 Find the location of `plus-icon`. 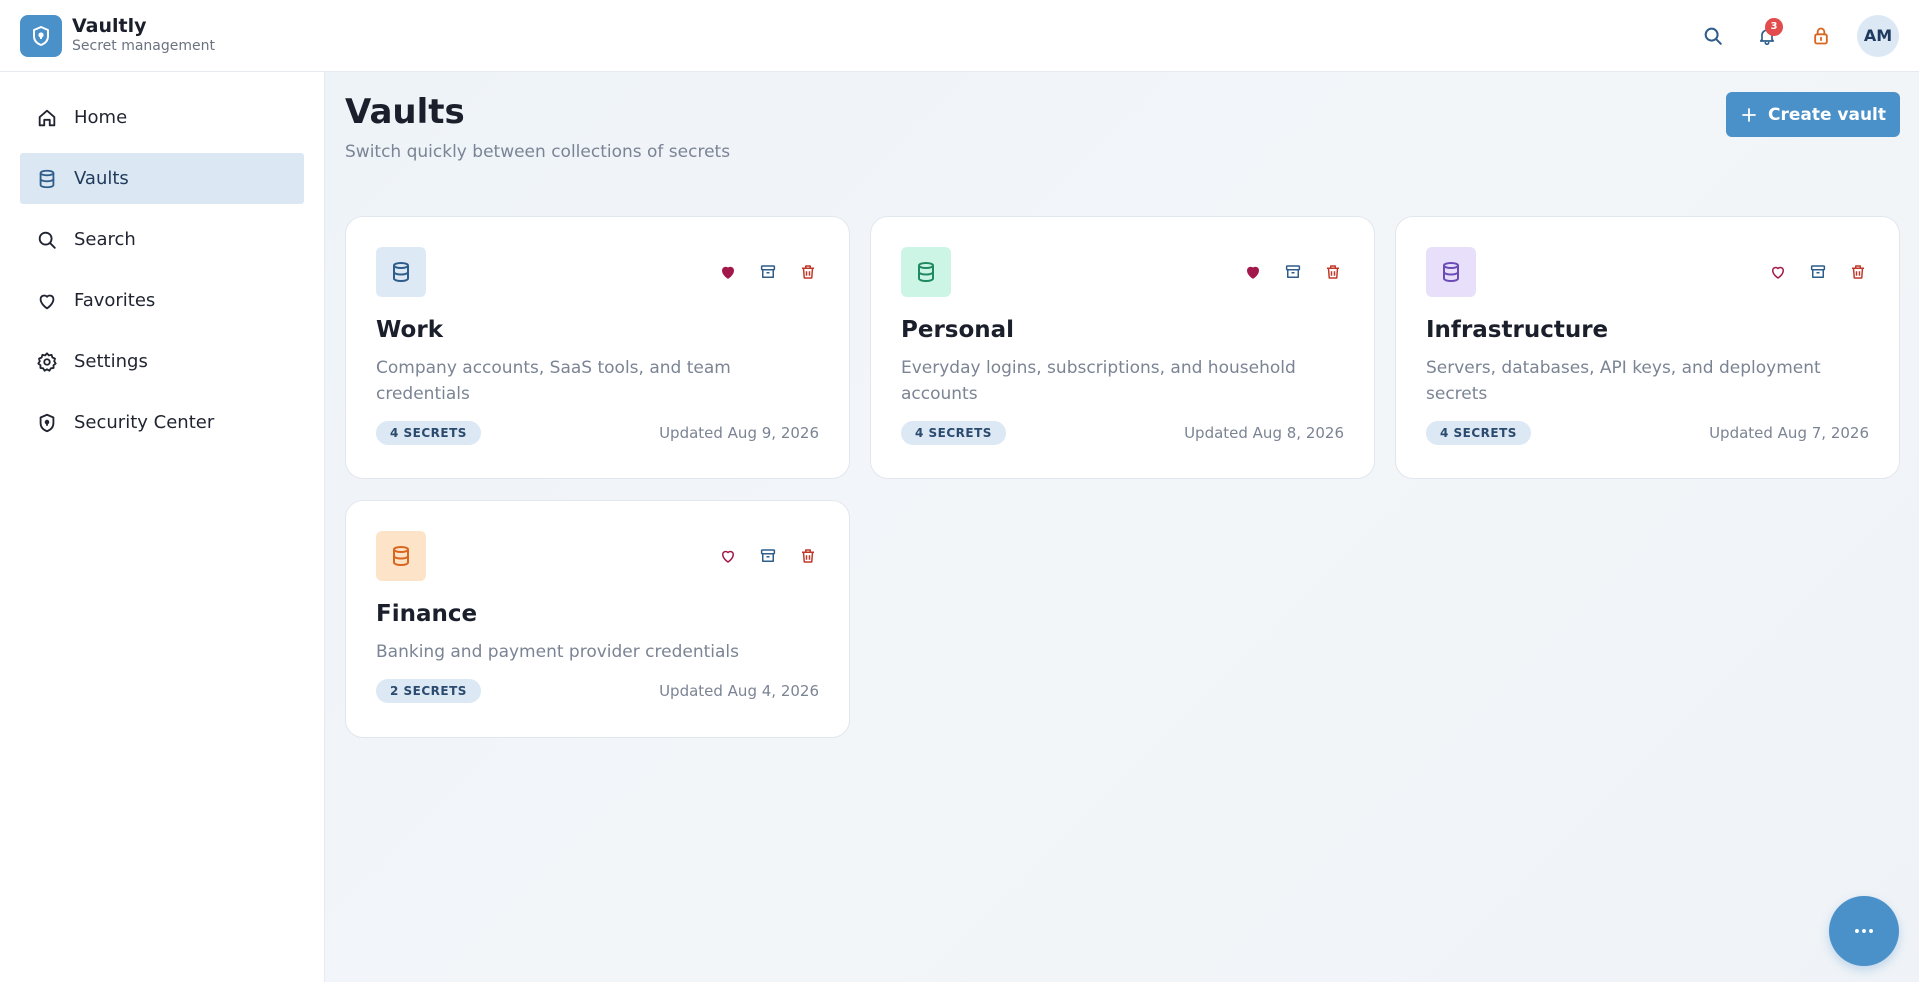

plus-icon is located at coordinates (1749, 114).